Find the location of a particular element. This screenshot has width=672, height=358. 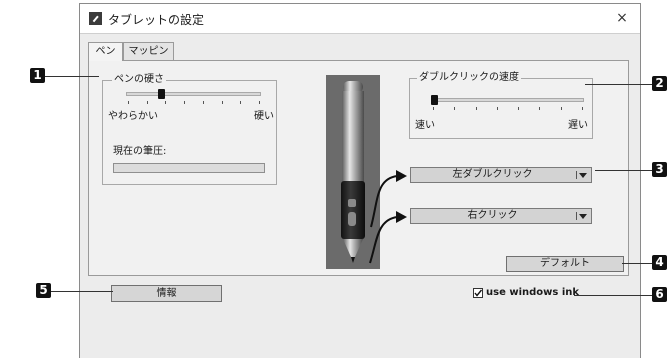

tab-mapping: マッピング is located at coordinates (148, 58).